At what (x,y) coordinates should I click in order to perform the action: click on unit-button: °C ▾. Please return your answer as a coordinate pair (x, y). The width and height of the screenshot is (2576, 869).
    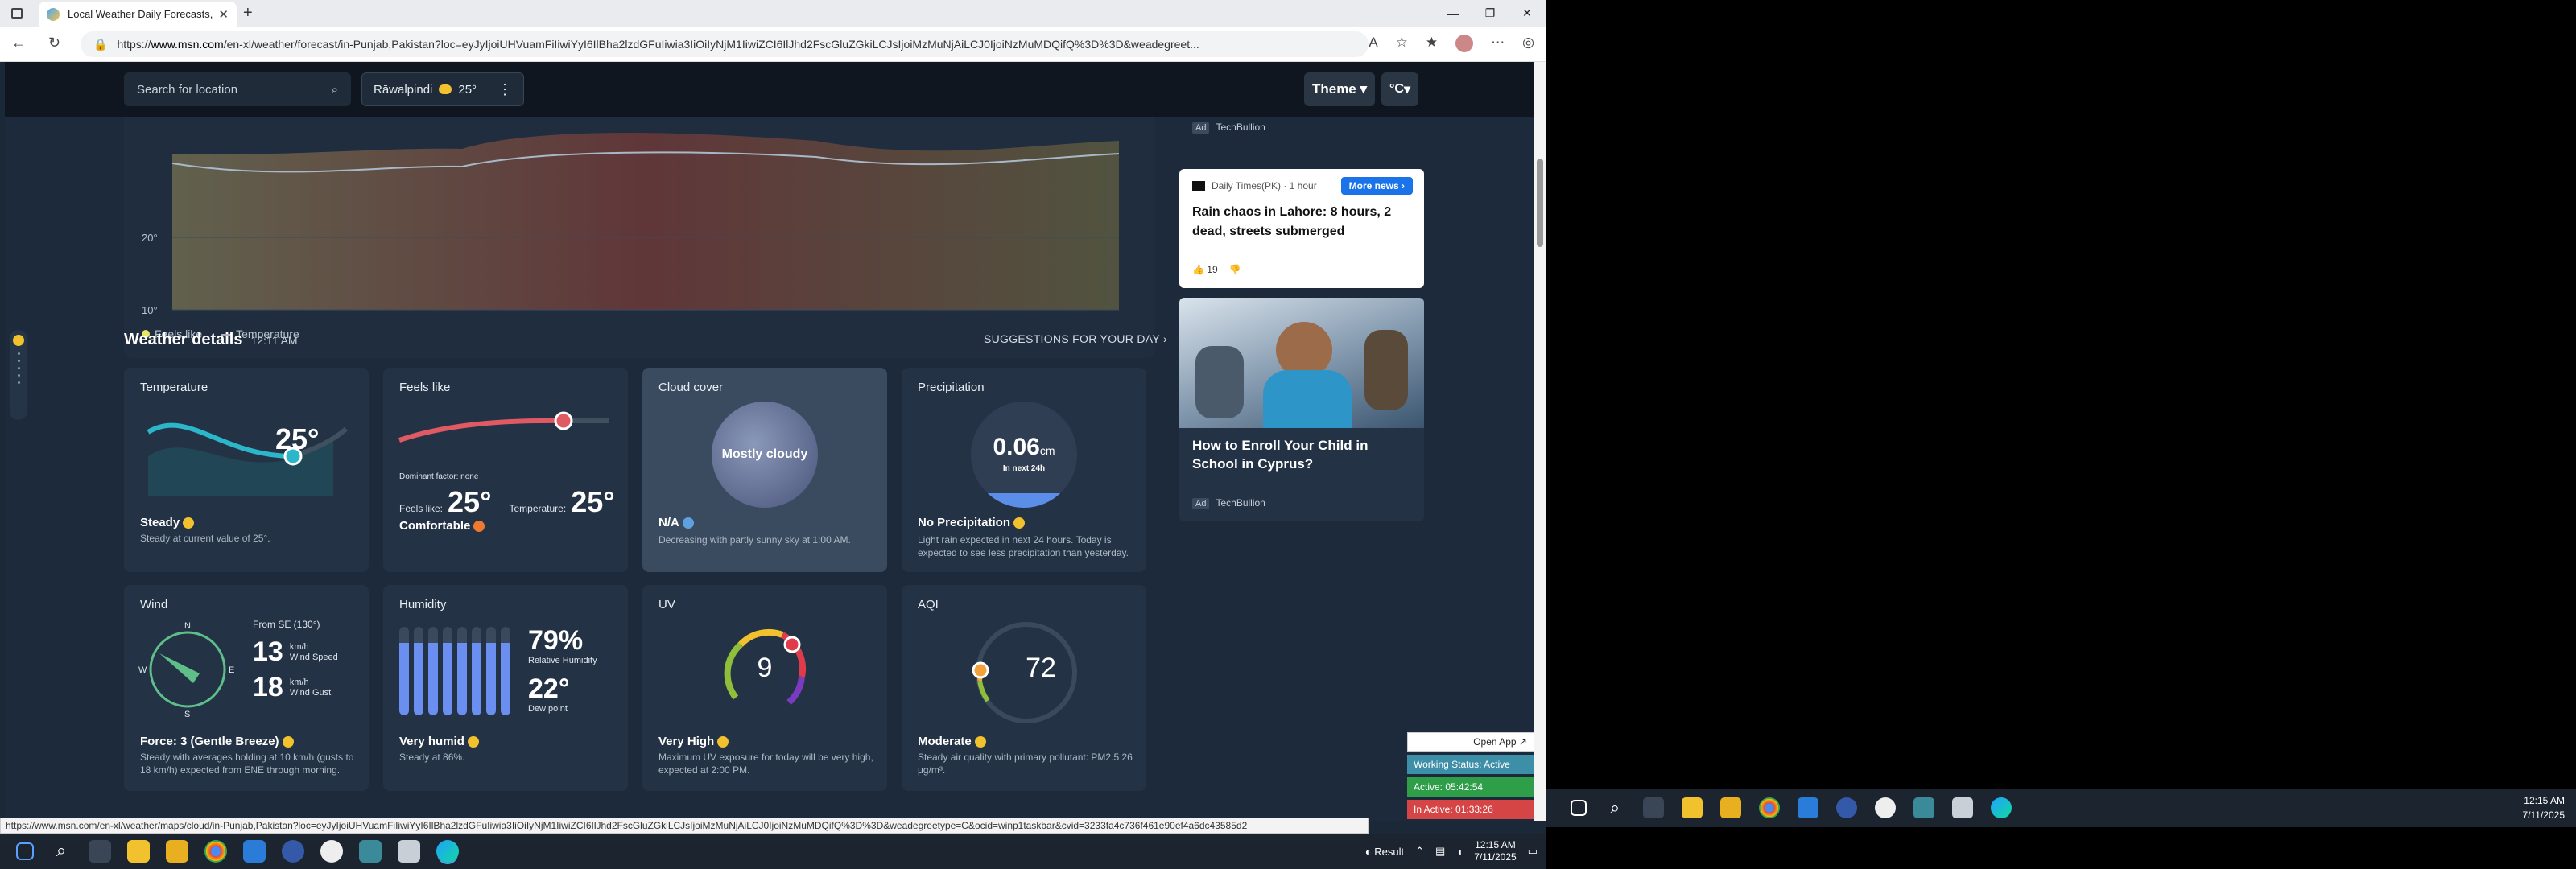
    Looking at the image, I should click on (1399, 89).